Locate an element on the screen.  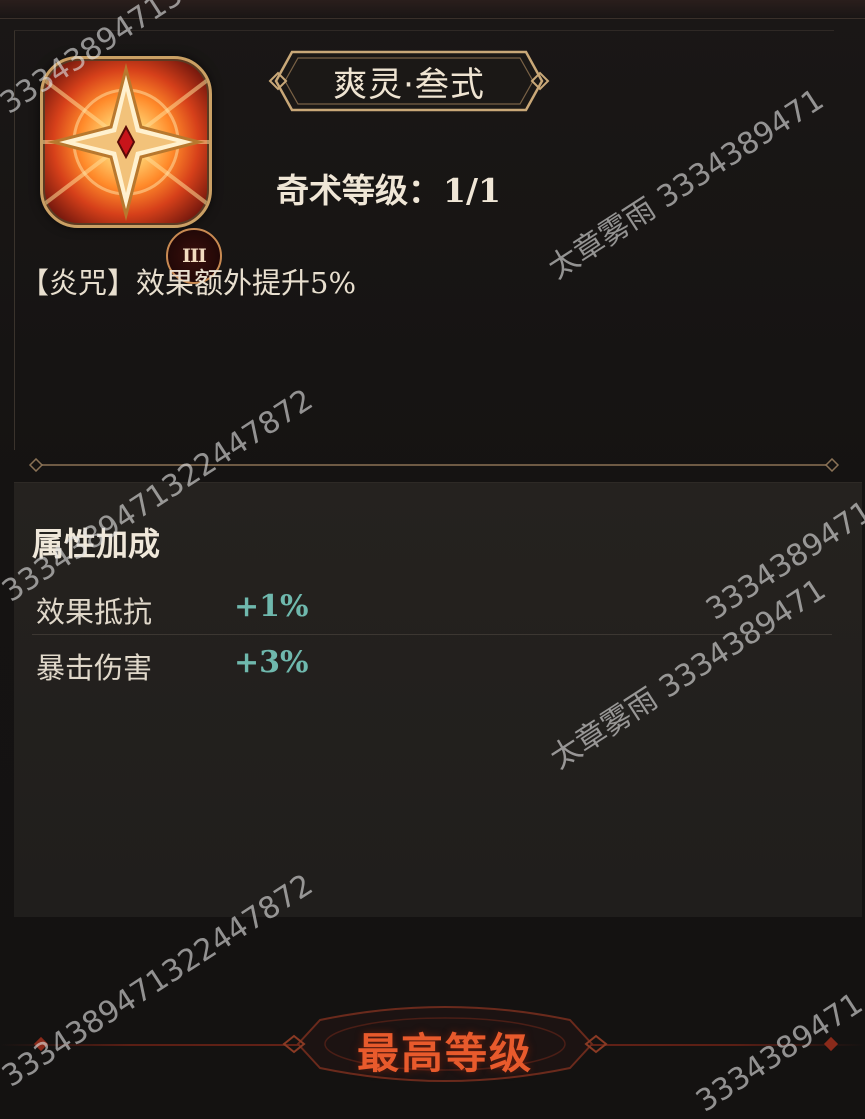
skill-title-plaque: 爽灵·叁式 is located at coordinates (409, 81).